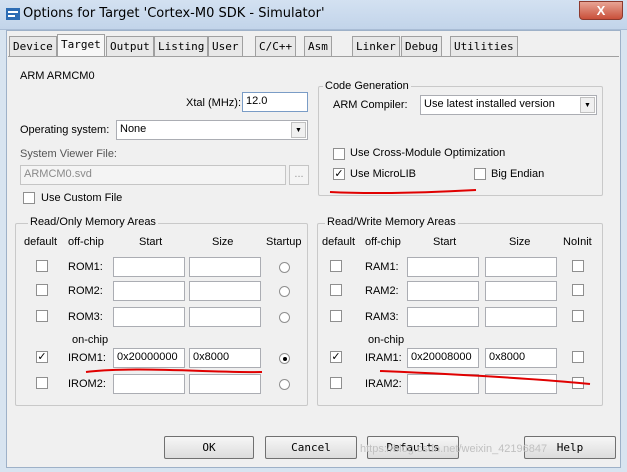 This screenshot has width=627, height=472. I want to click on os-label: Operating system:, so click(65, 130).